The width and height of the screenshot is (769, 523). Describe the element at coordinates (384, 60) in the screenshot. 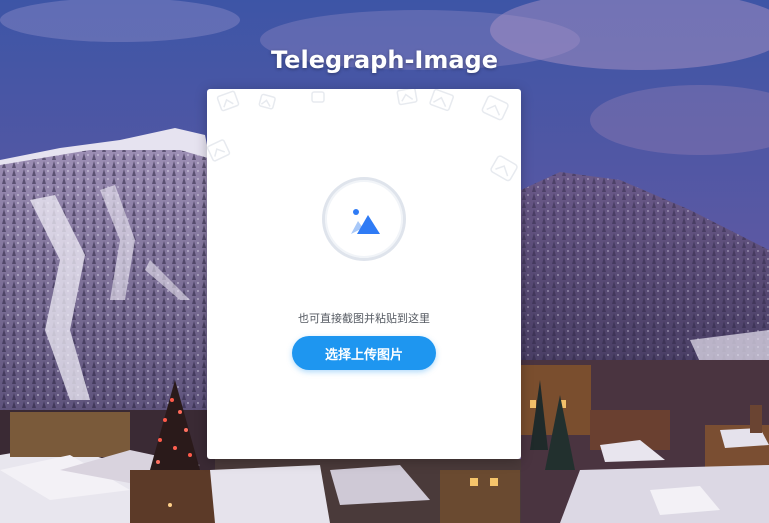

I see `site-title: Telegraph-Image` at that location.